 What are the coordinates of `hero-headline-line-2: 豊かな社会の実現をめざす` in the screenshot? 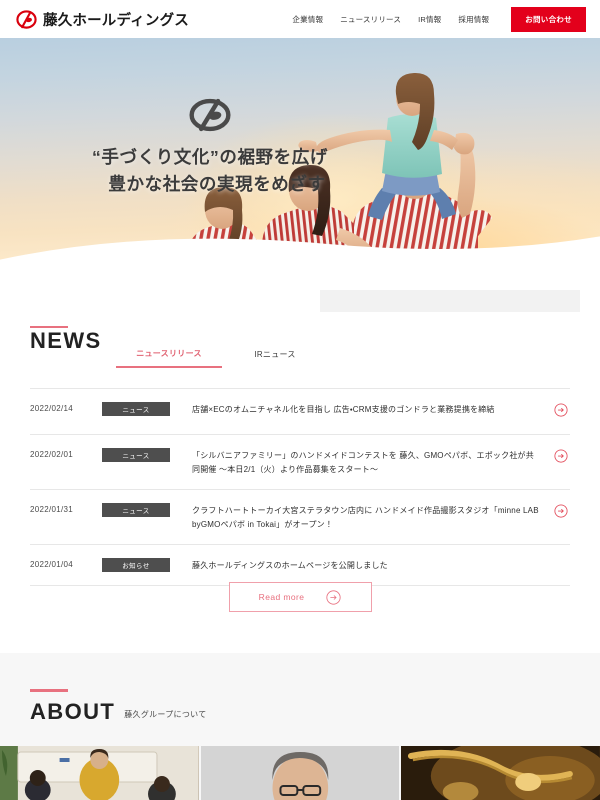 It's located at (217, 184).